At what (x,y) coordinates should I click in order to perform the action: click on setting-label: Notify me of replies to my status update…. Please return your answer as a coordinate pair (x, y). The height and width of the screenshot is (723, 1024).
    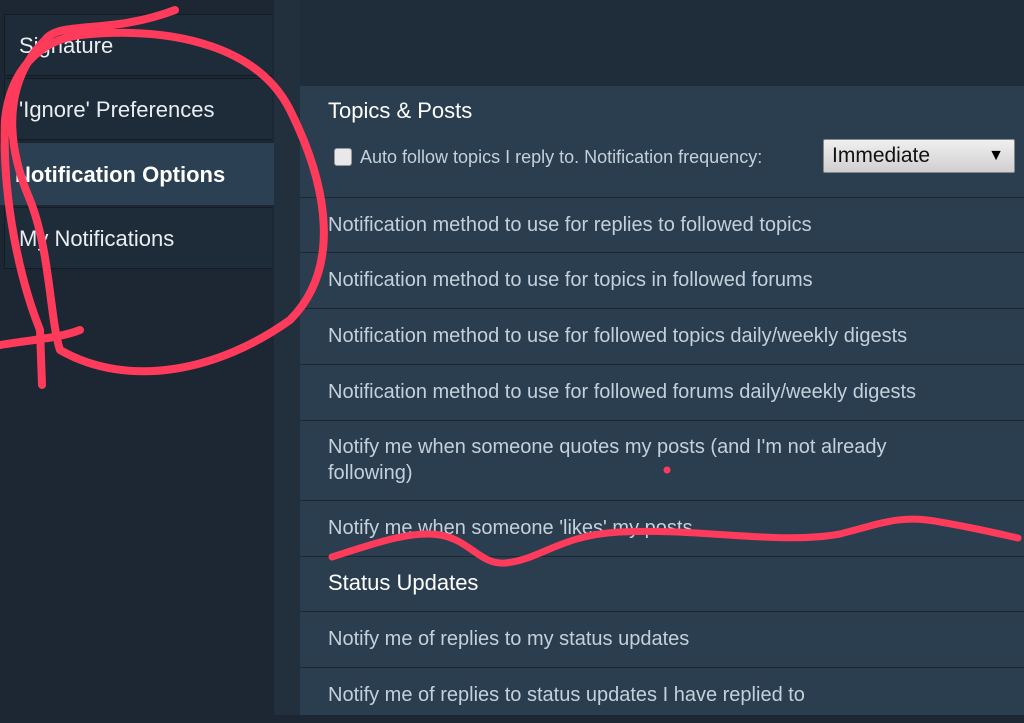
    Looking at the image, I should click on (509, 639).